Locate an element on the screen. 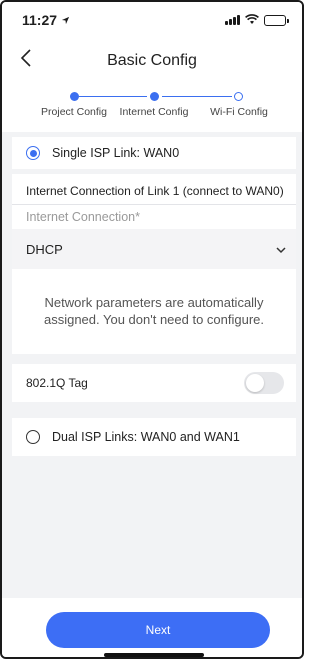 This screenshot has height=659, width=320. step-dot-wifi-config is located at coordinates (238, 96).